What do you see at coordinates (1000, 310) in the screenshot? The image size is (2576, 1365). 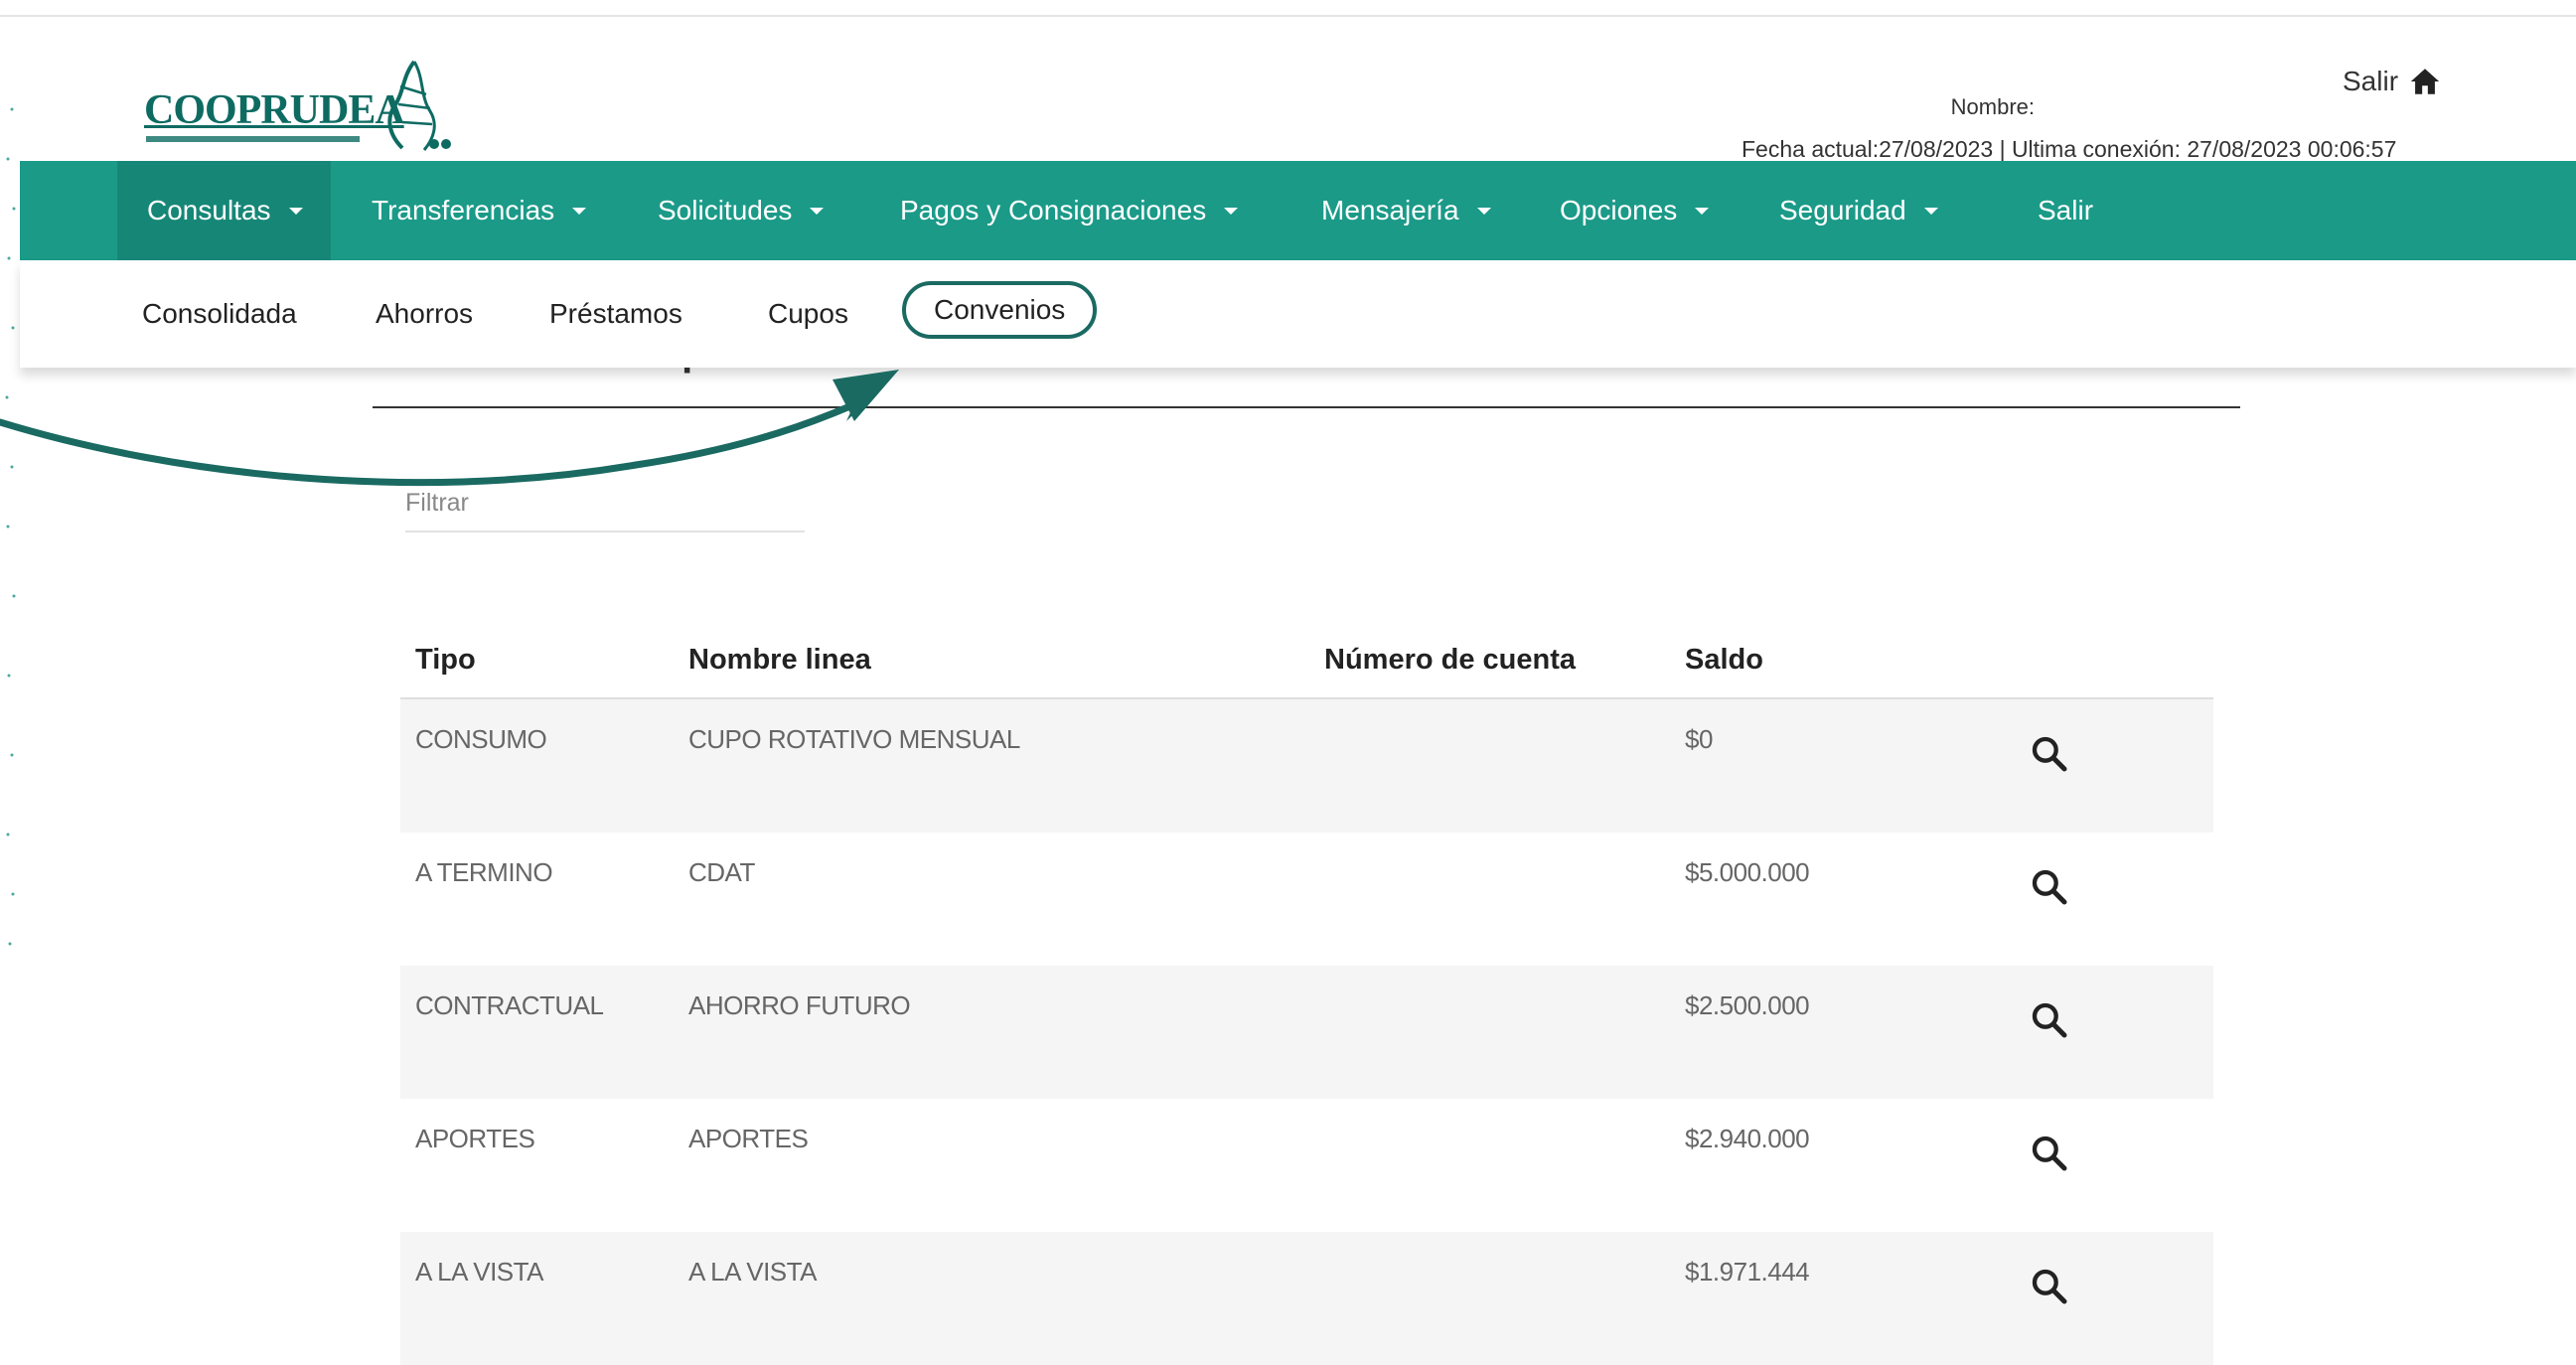 I see `subnav-convenios: Convenios` at bounding box center [1000, 310].